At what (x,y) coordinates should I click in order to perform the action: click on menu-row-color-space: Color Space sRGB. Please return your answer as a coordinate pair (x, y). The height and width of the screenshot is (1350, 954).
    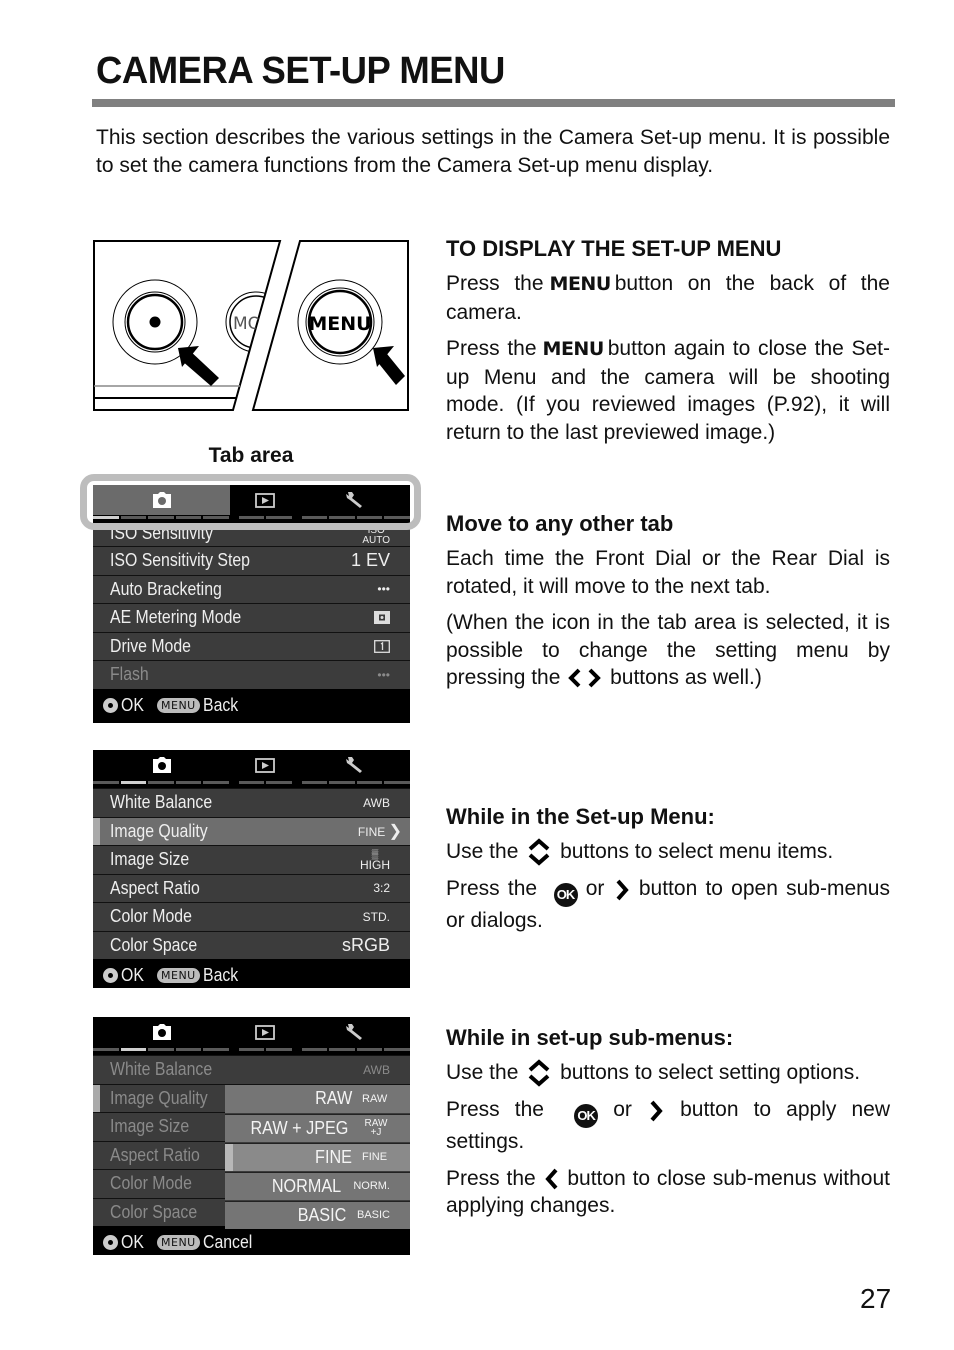
    Looking at the image, I should click on (251, 944).